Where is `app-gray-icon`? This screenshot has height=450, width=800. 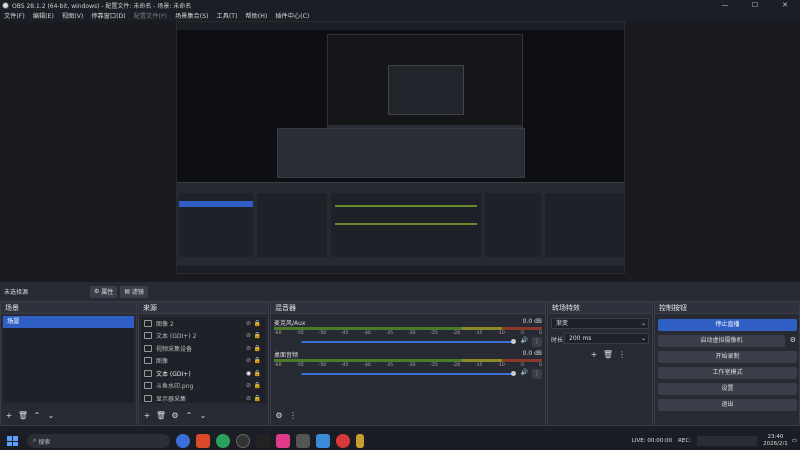 app-gray-icon is located at coordinates (303, 441).